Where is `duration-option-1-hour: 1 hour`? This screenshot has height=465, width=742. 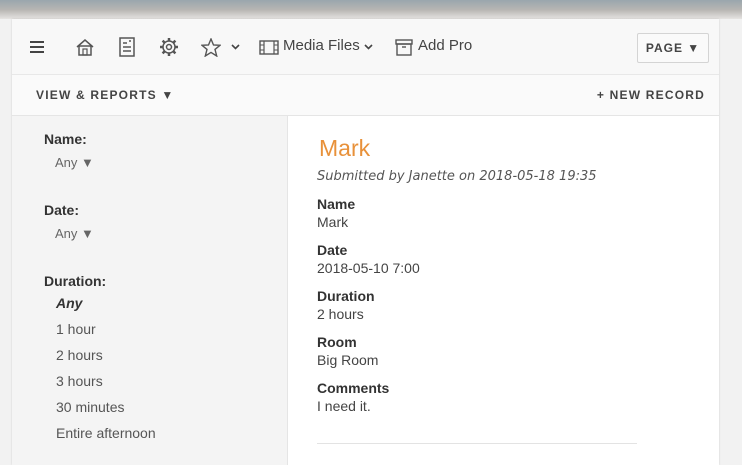 duration-option-1-hour: 1 hour is located at coordinates (76, 329).